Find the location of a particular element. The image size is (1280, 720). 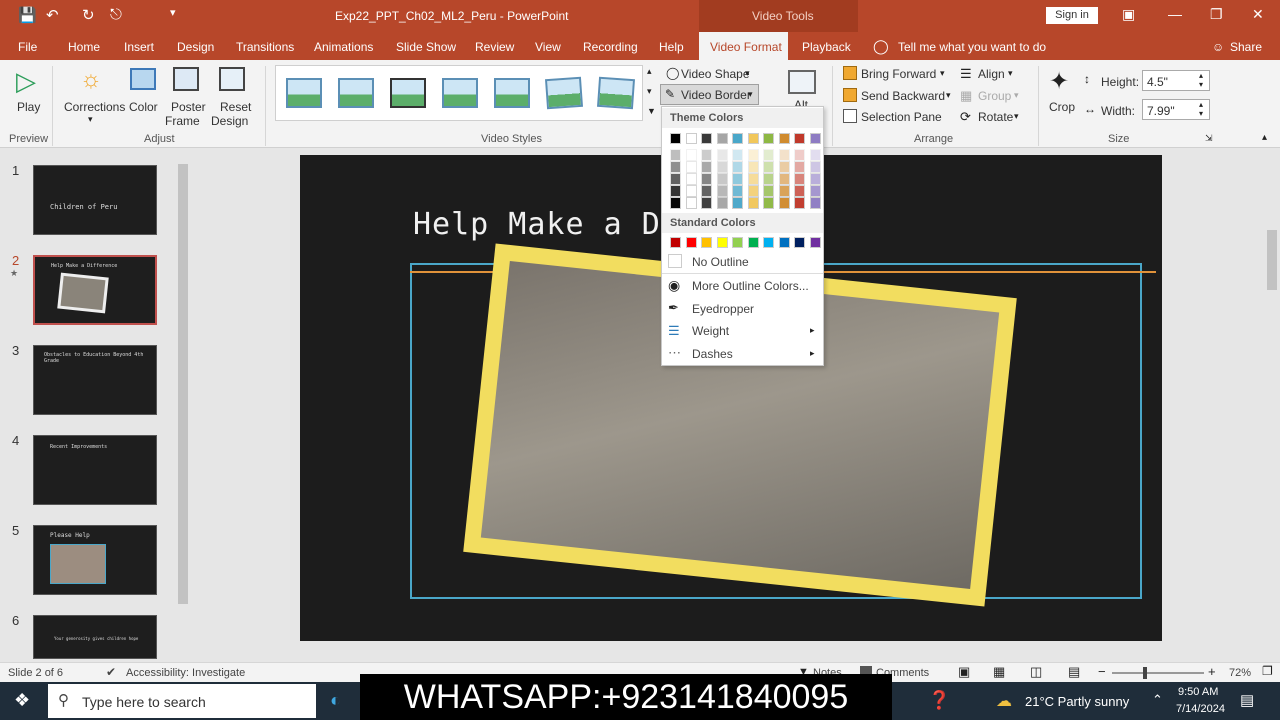

video-styles-gallery is located at coordinates (459, 93).